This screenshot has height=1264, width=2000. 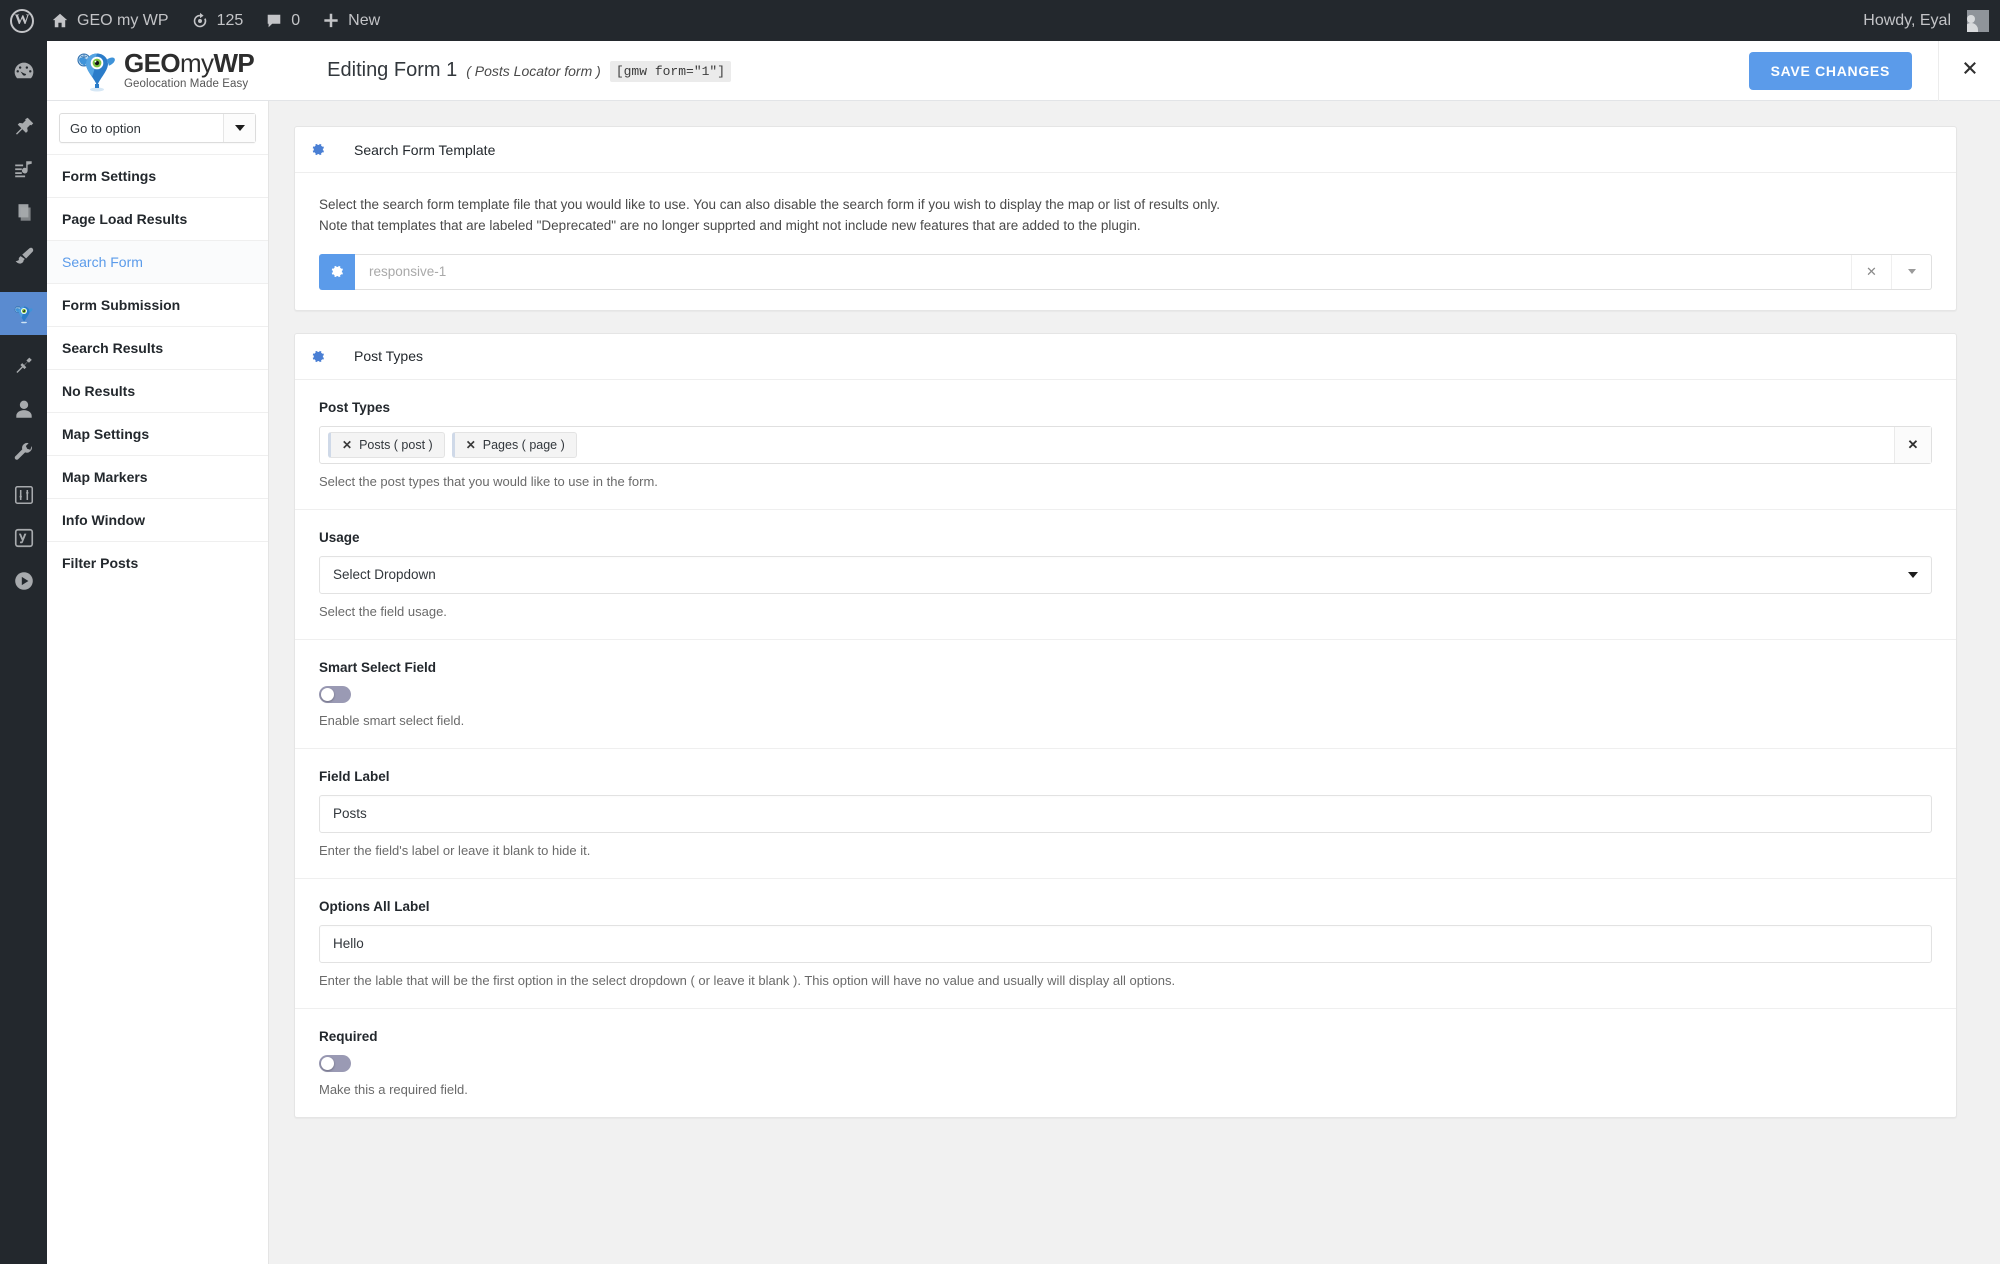 I want to click on field-label: Required, so click(x=348, y=1036).